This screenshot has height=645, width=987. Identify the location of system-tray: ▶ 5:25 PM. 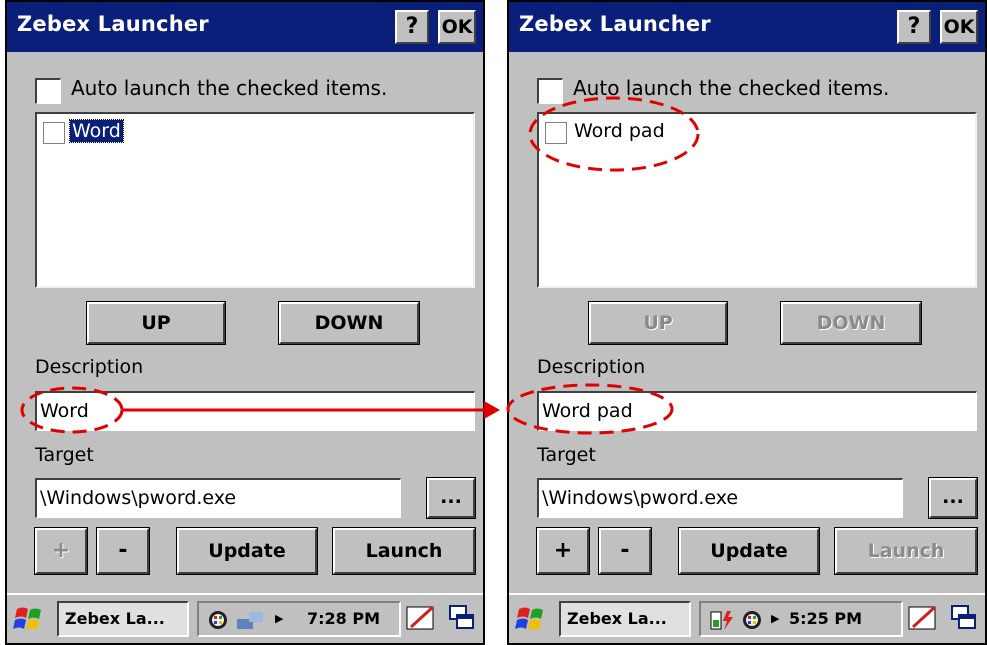
(801, 619).